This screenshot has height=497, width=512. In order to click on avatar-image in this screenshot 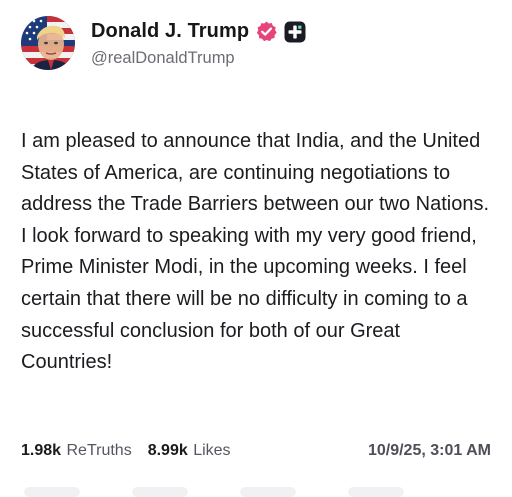, I will do `click(48, 43)`.